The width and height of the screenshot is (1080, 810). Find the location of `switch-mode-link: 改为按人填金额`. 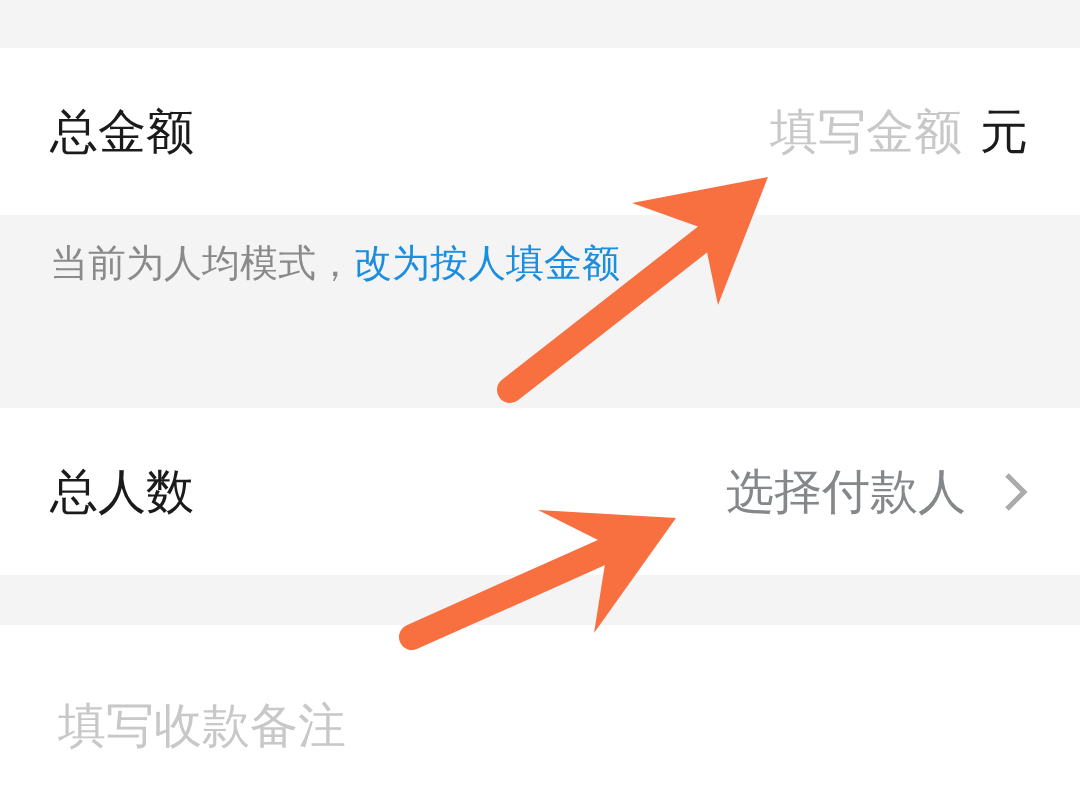

switch-mode-link: 改为按人填金额 is located at coordinates (487, 263).